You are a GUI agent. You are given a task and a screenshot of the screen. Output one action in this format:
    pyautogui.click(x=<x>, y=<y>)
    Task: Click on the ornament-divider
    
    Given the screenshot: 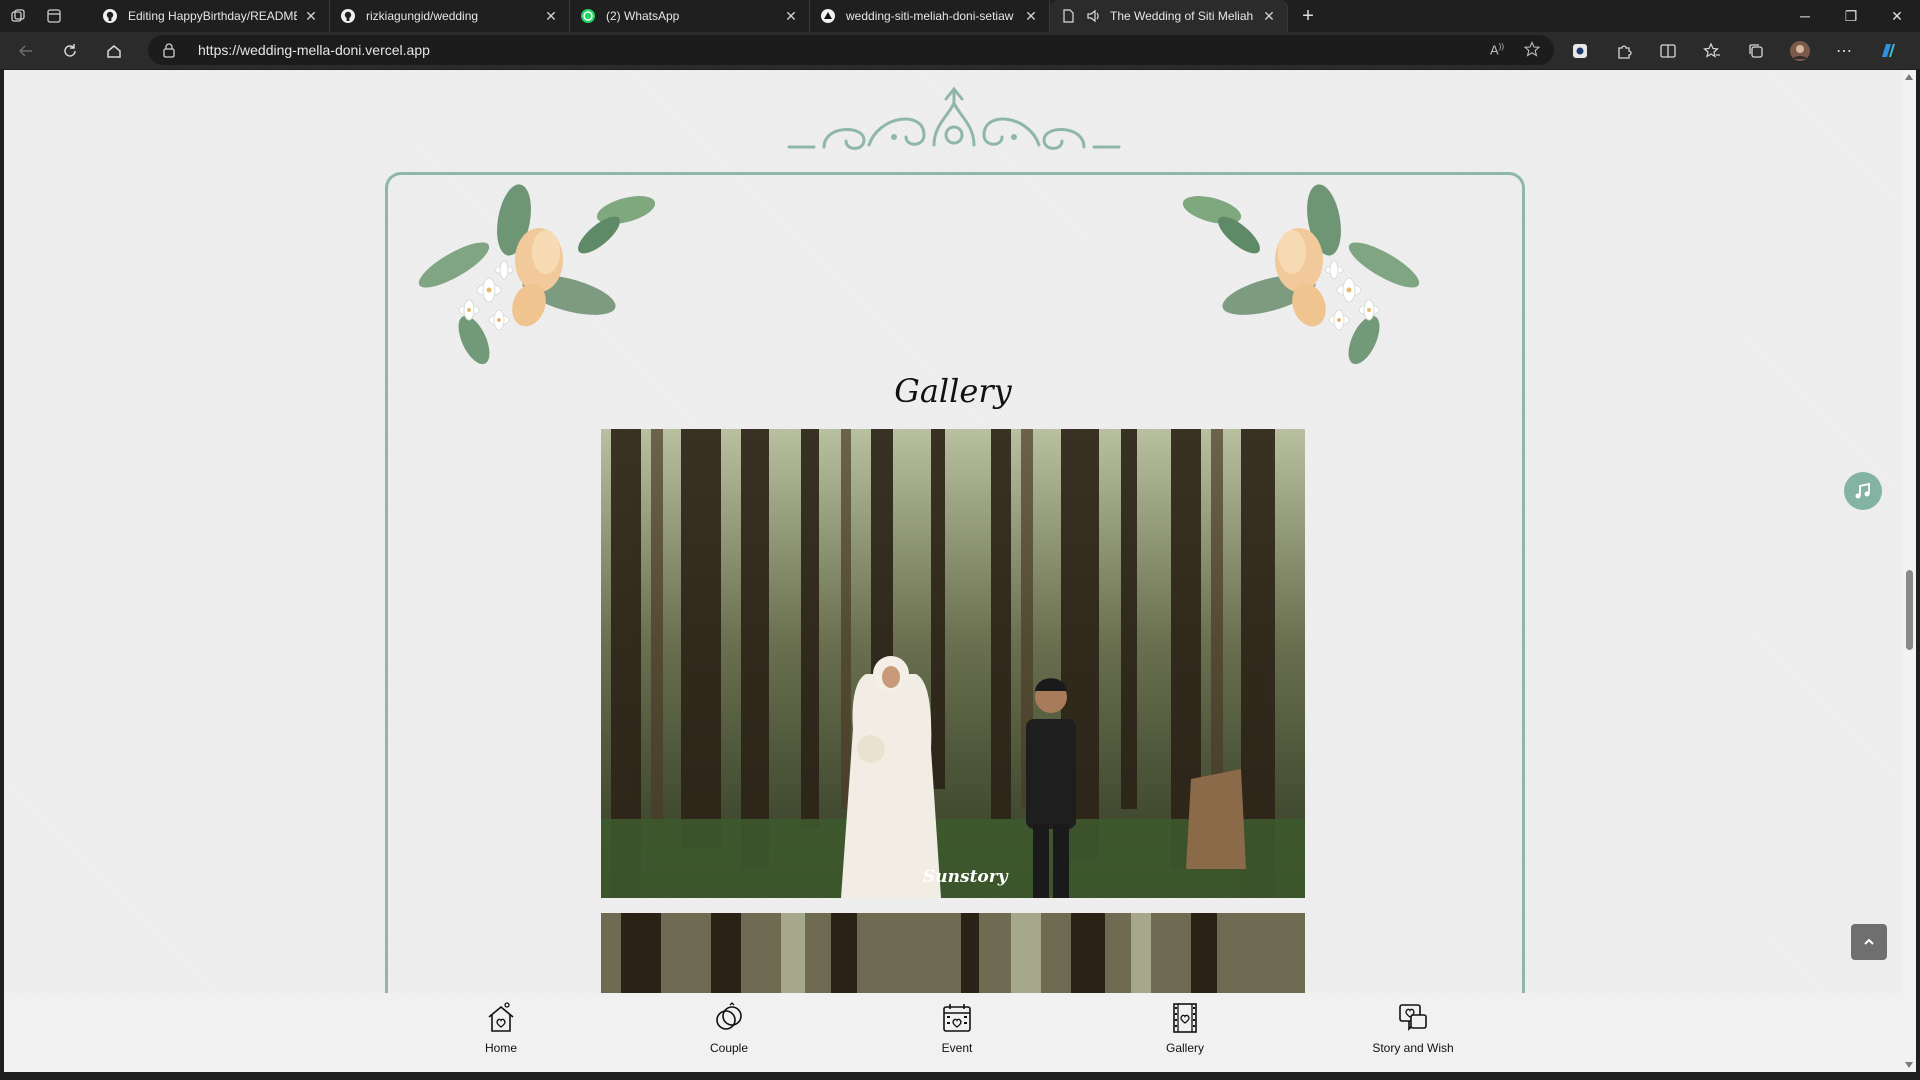 What is the action you would take?
    pyautogui.click(x=954, y=118)
    